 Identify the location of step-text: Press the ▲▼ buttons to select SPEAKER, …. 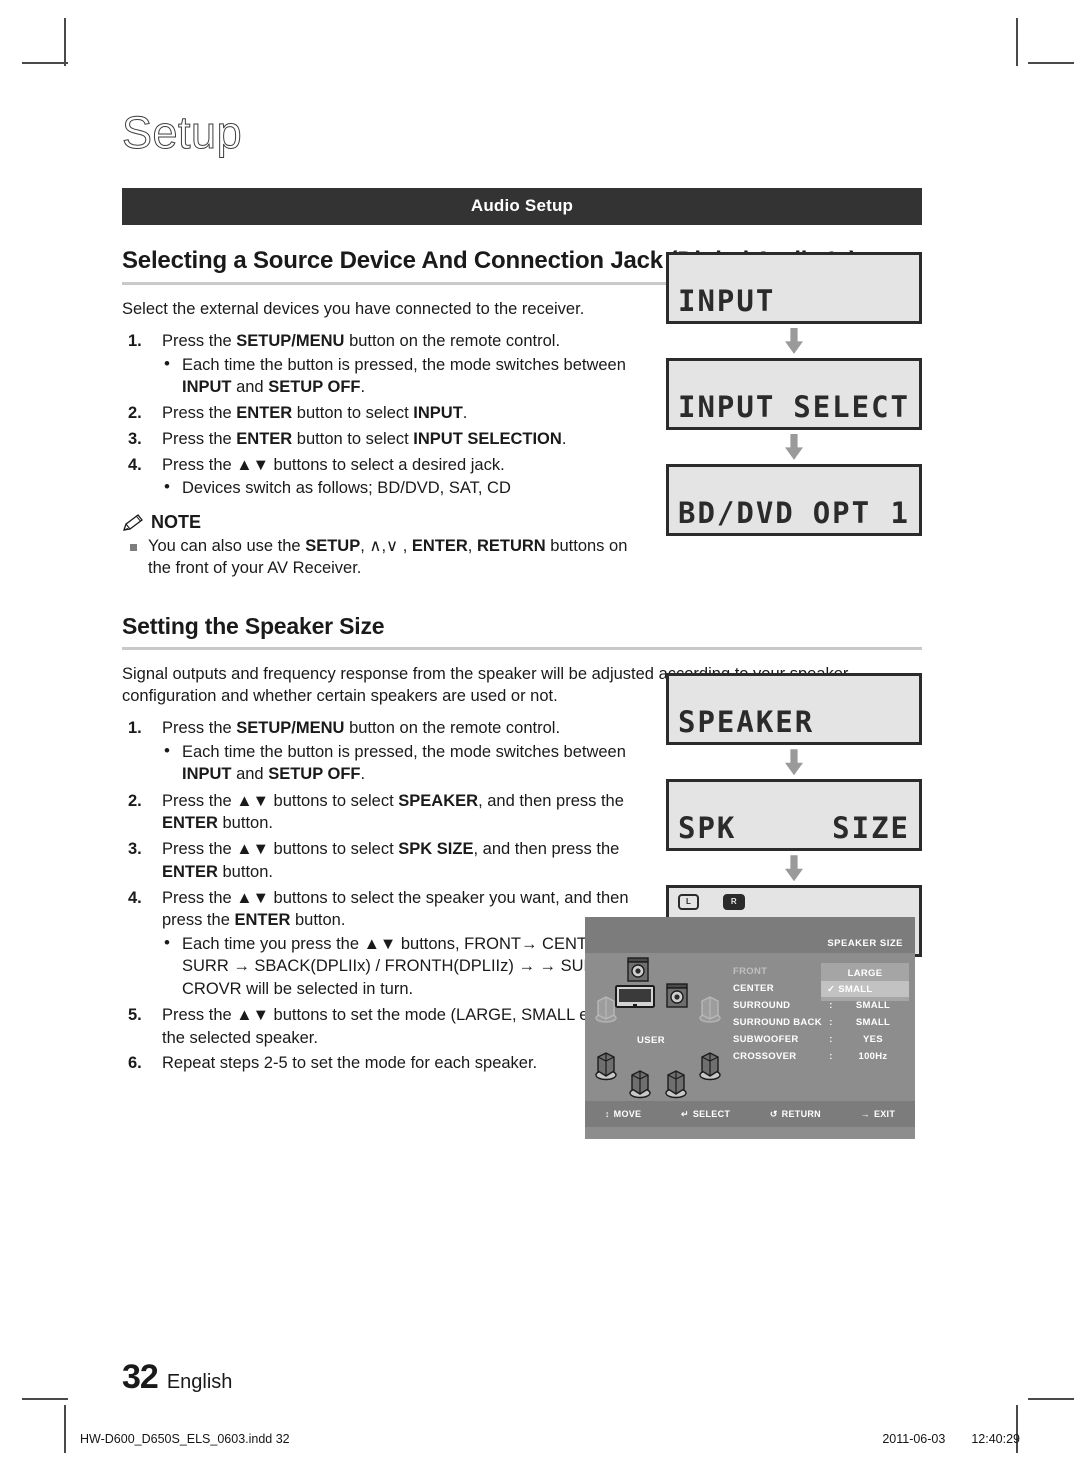
(393, 812).